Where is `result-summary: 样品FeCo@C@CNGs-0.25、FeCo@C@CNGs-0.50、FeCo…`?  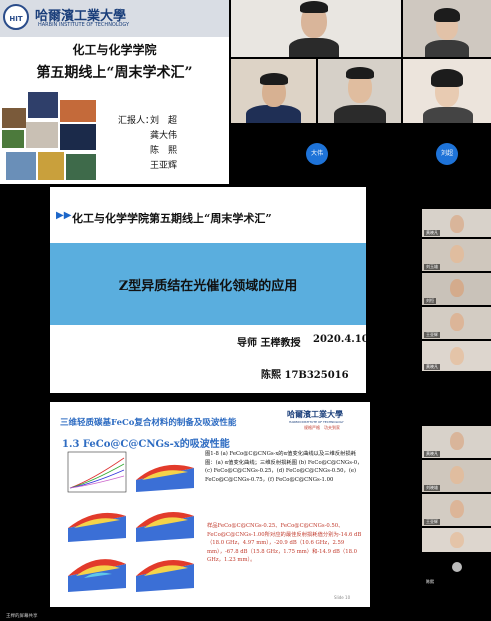 result-summary: 样品FeCo@C@CNGs-0.25、FeCo@C@CNGs-0.50、FeCo… is located at coordinates (284, 543).